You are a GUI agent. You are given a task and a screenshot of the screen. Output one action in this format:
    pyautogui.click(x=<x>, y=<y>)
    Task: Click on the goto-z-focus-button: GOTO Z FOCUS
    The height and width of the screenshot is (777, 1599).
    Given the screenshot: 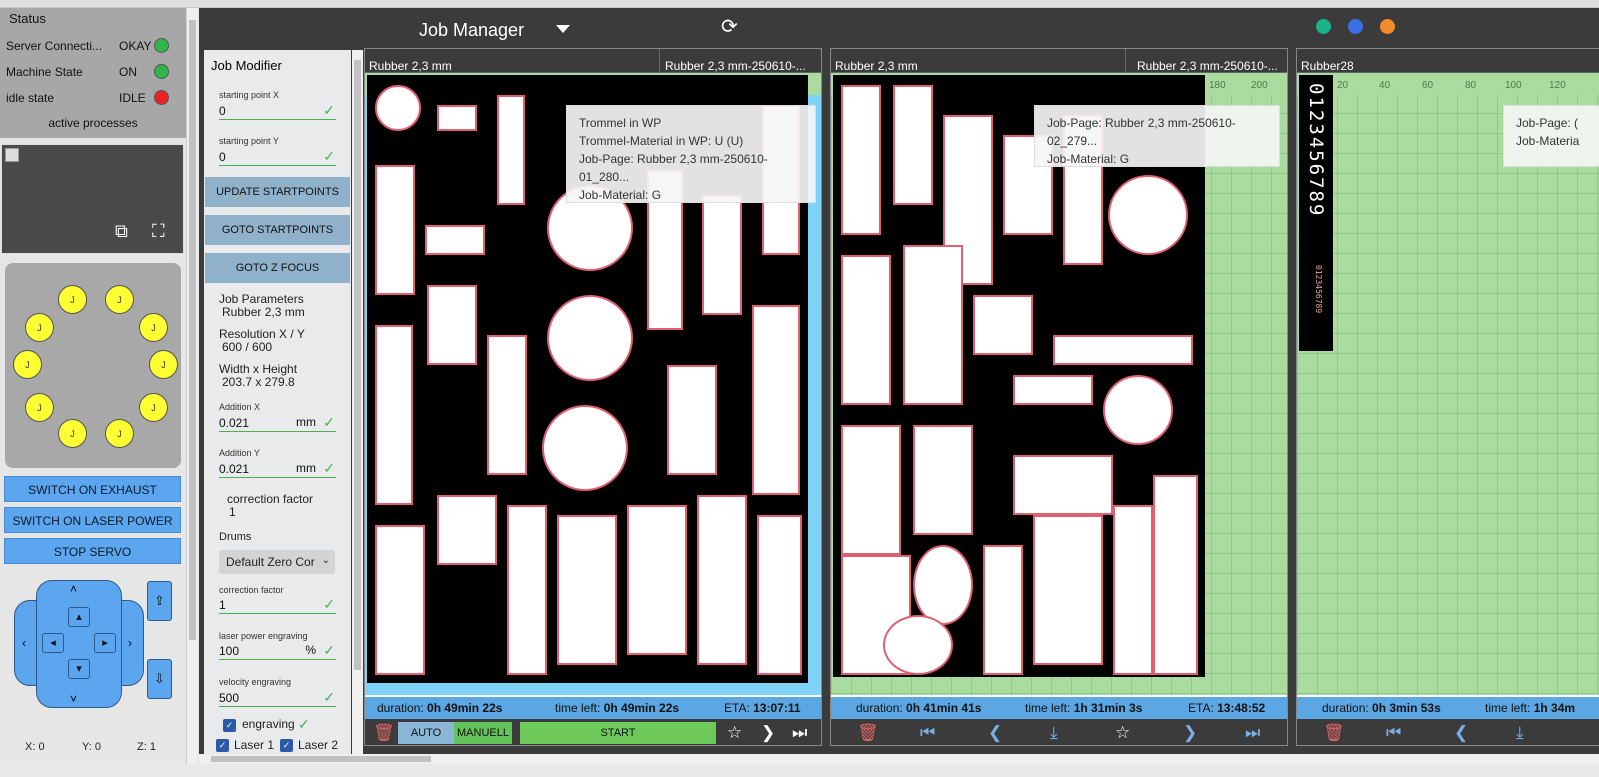 What is the action you would take?
    pyautogui.click(x=277, y=268)
    